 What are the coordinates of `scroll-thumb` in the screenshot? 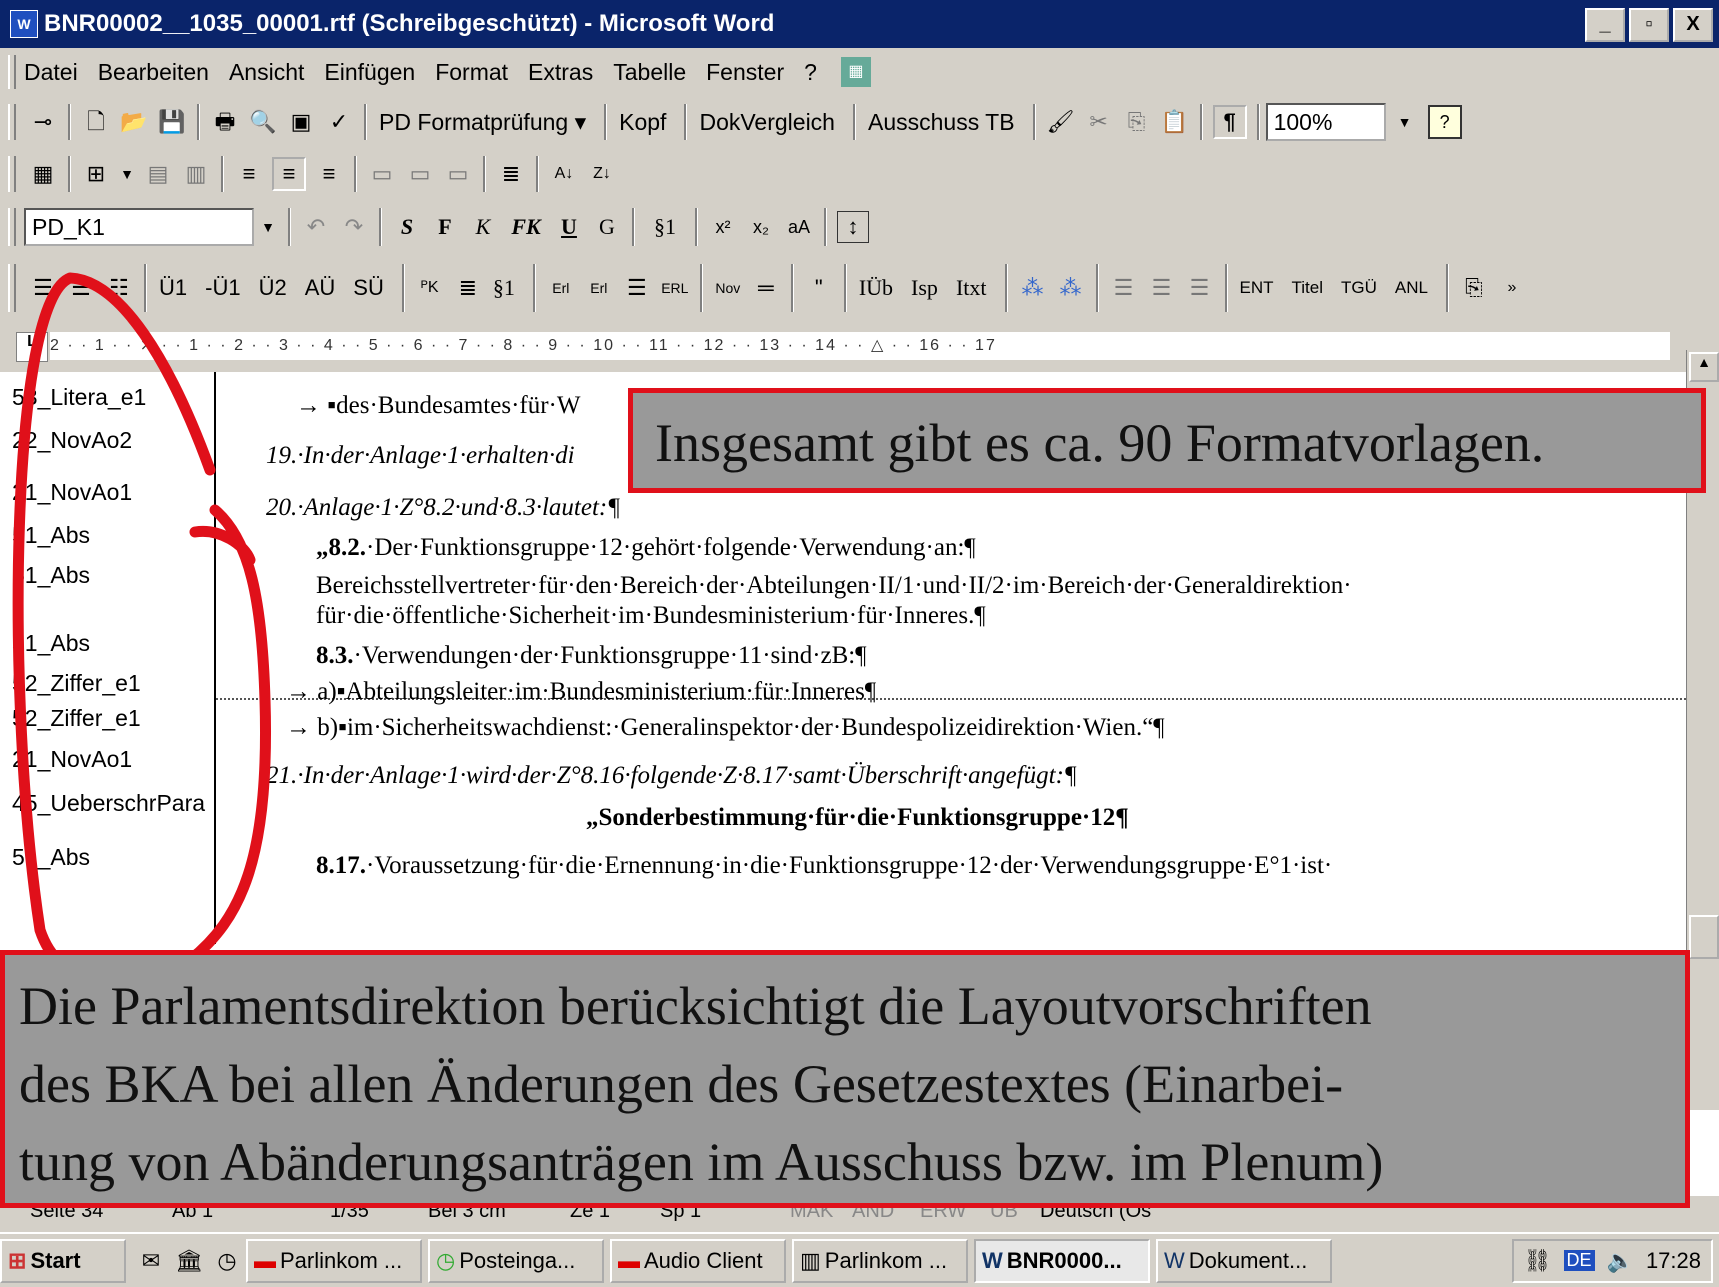 It's located at (1704, 937).